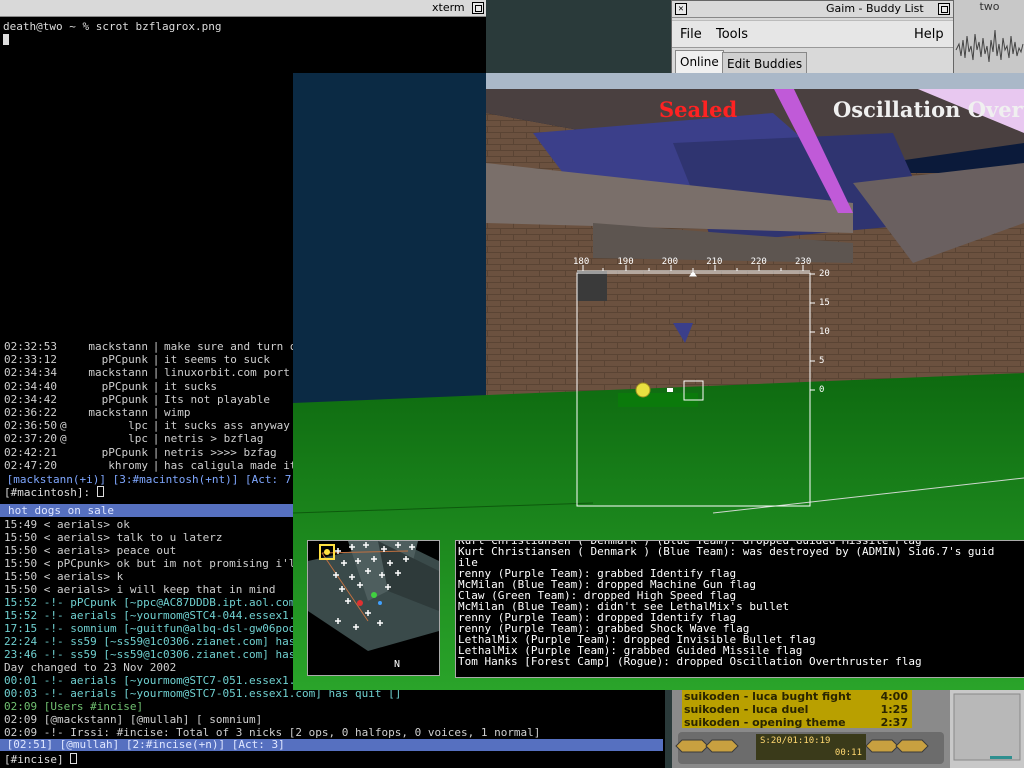  What do you see at coordinates (989, 46) in the screenshot?
I see `load-graph` at bounding box center [989, 46].